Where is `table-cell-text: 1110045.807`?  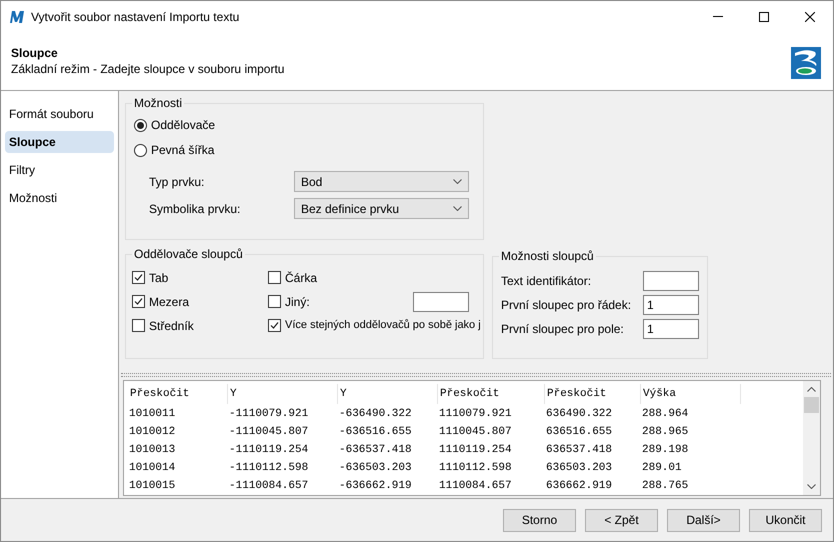
table-cell-text: 1110045.807 is located at coordinates (475, 432).